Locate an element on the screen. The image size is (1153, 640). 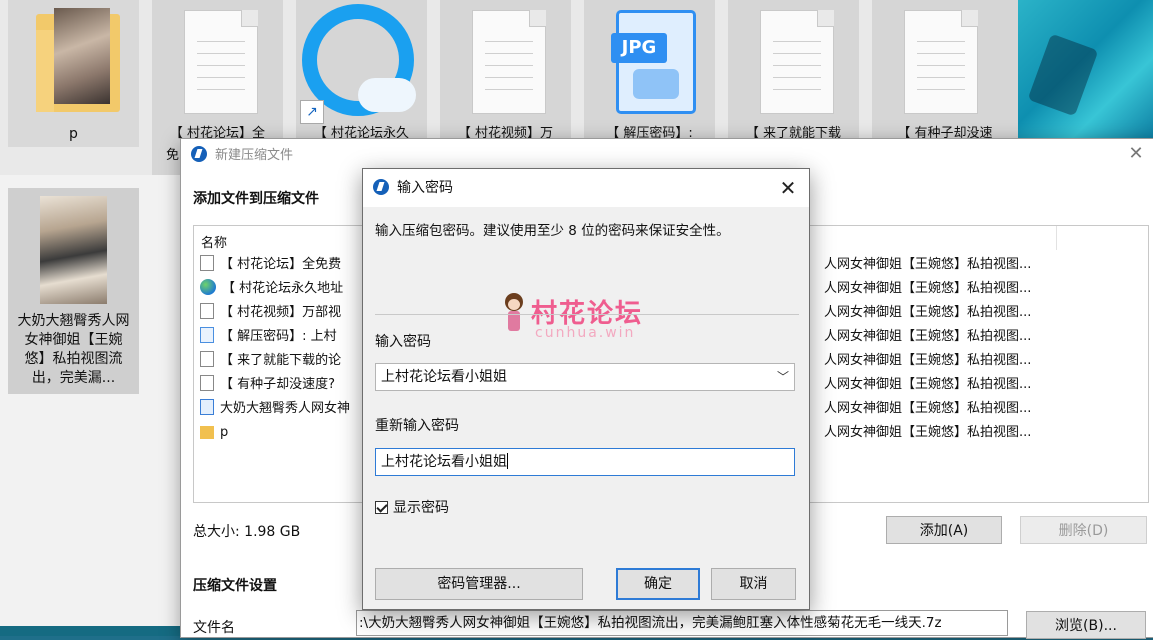
list-item: 【 村花视频】万部视 is located at coordinates (270, 313).